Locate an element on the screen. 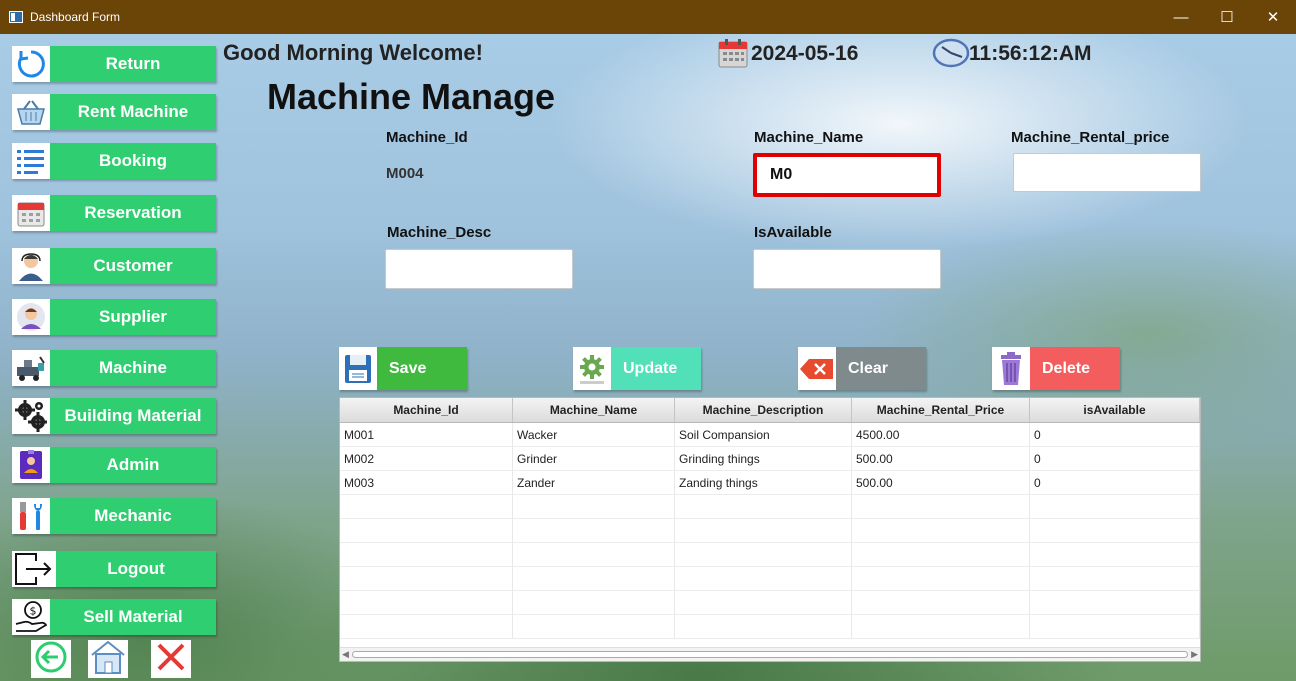  table-row: M002 Grinder Grinding things 500.00 0 is located at coordinates (770, 459).